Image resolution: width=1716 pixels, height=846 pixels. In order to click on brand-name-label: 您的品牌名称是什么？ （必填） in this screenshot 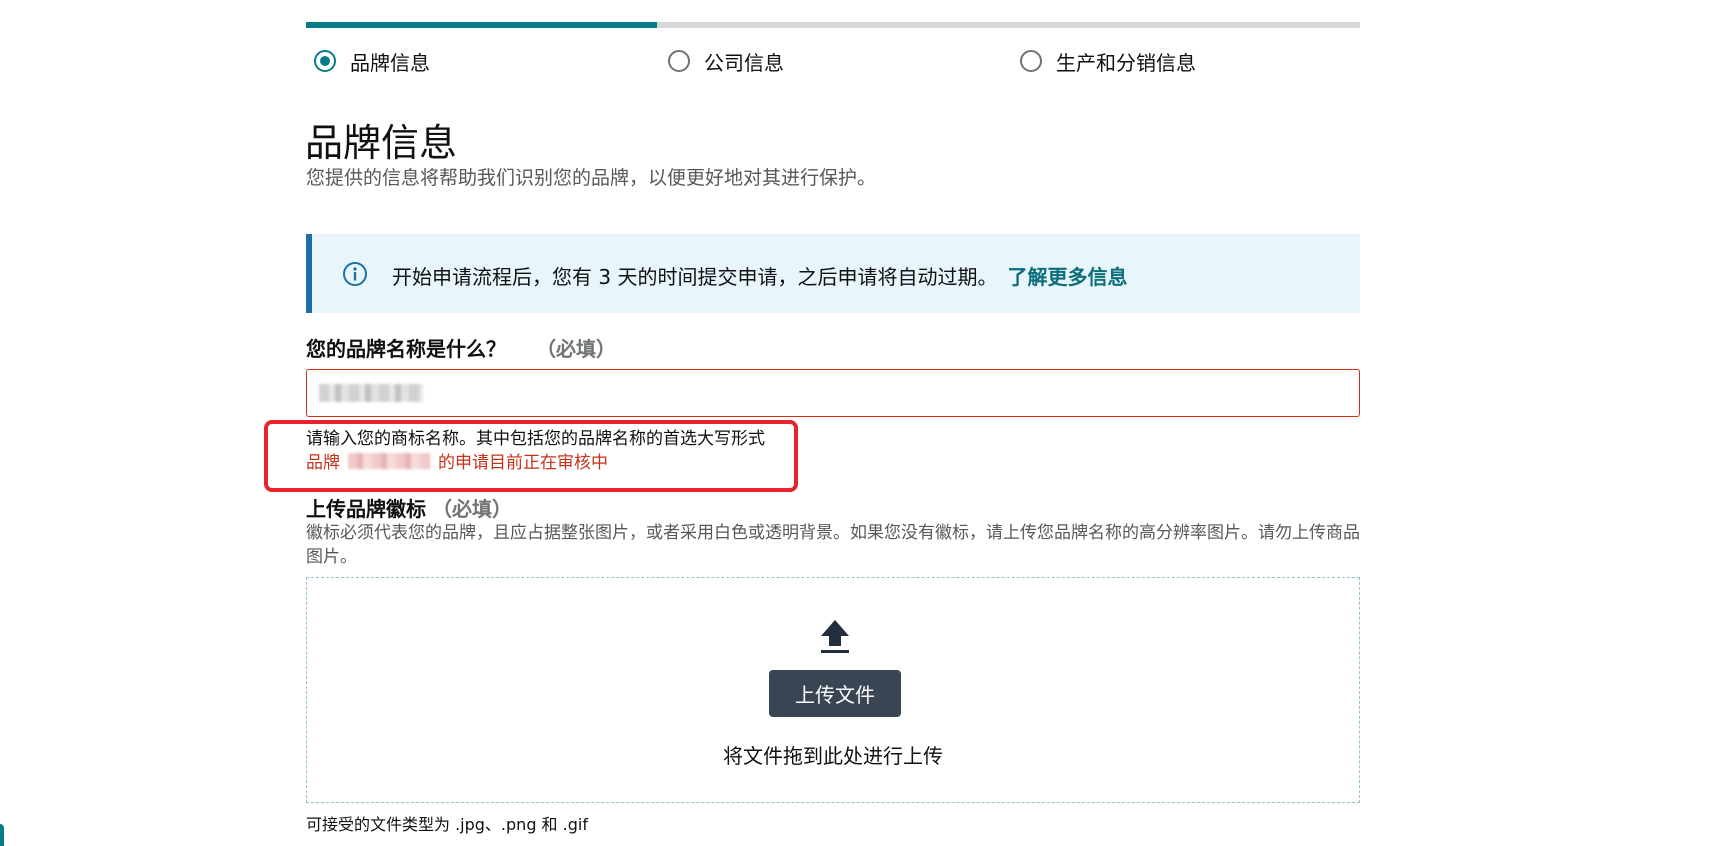, I will do `click(461, 347)`.